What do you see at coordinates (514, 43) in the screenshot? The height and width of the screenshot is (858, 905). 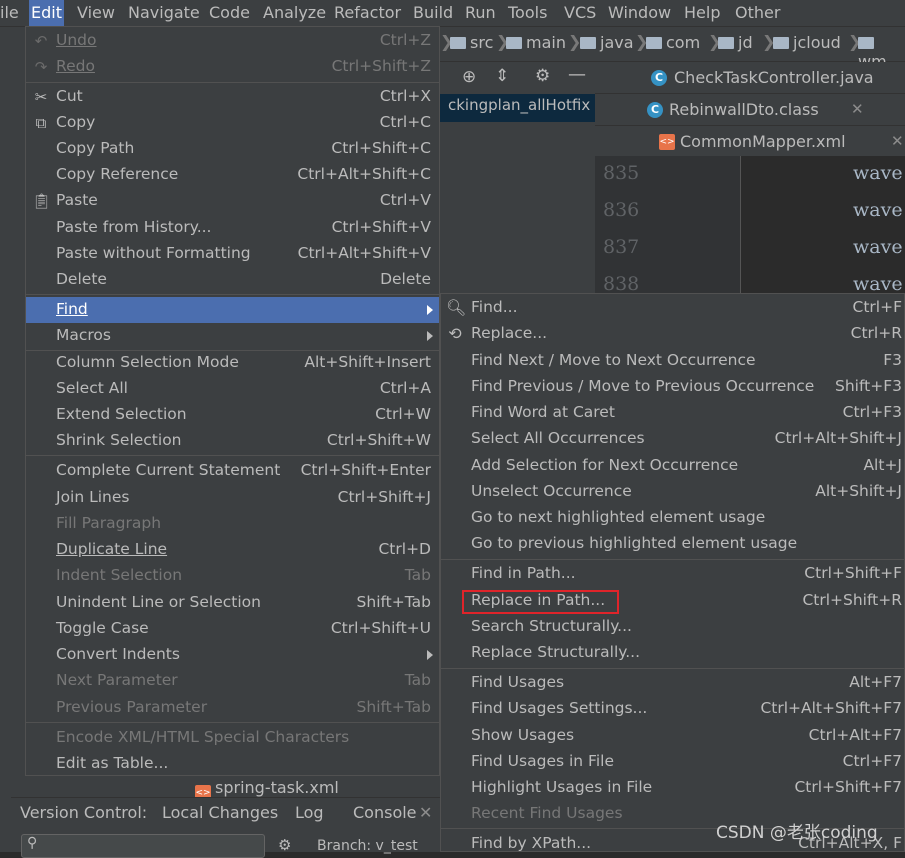 I see `folder-icon` at bounding box center [514, 43].